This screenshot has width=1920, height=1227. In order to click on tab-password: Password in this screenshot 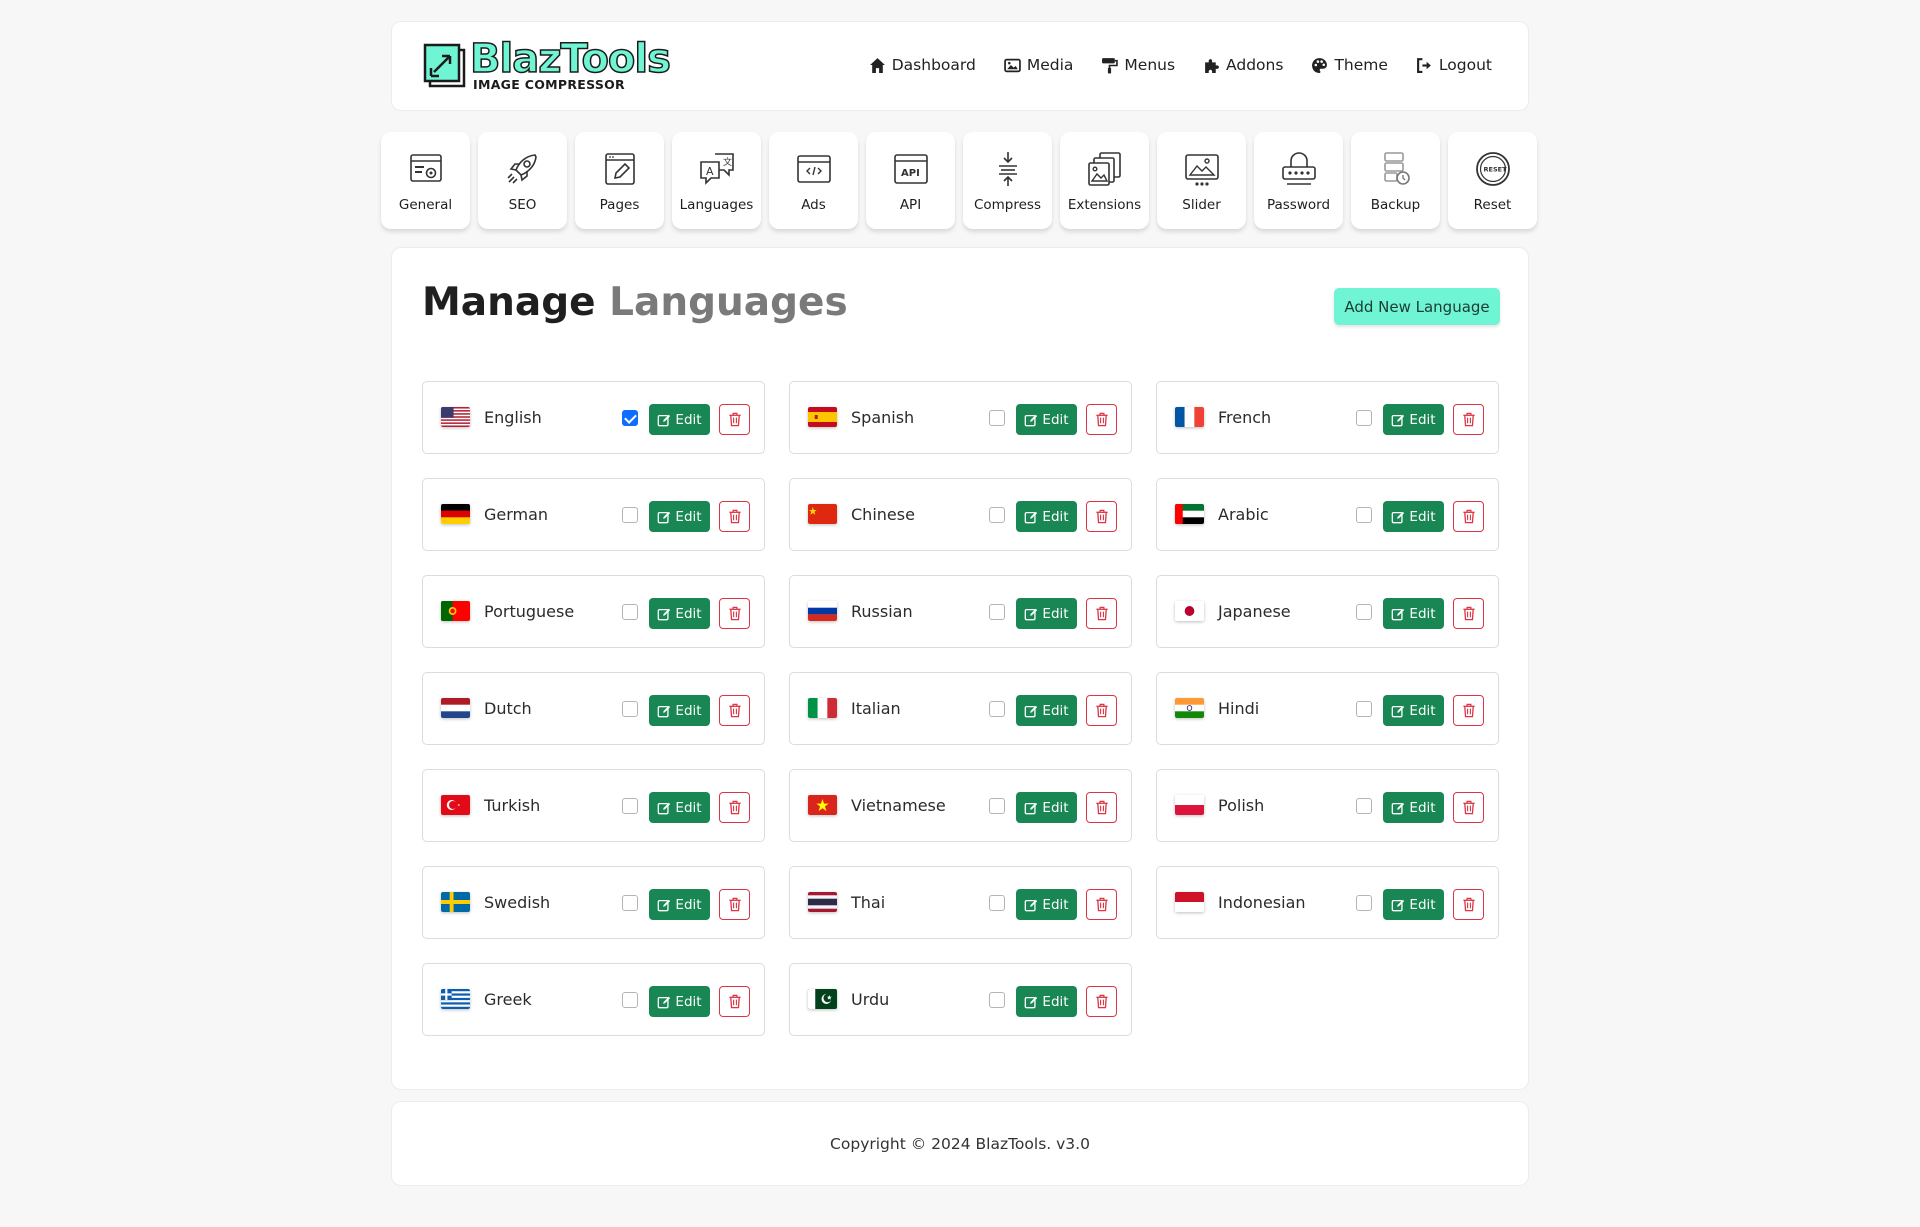, I will do `click(1298, 180)`.